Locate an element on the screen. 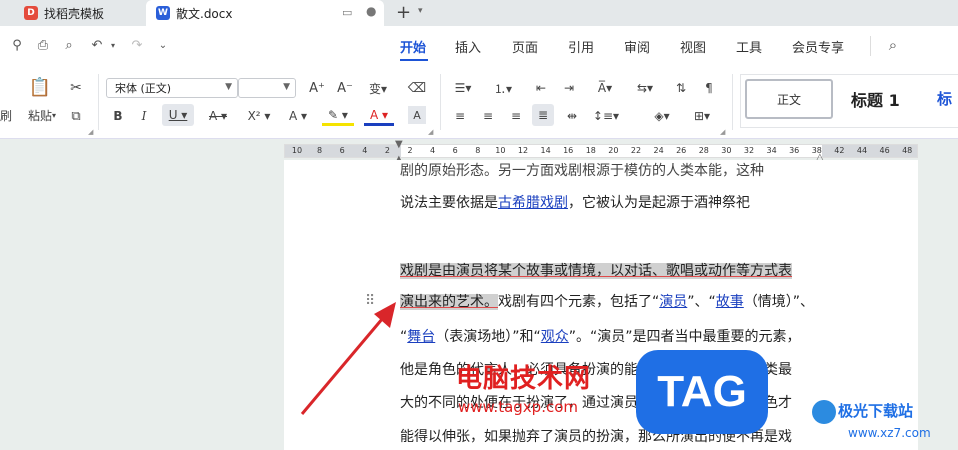 This screenshot has height=450, width=958. print-icon: ⎙ is located at coordinates (43, 45).